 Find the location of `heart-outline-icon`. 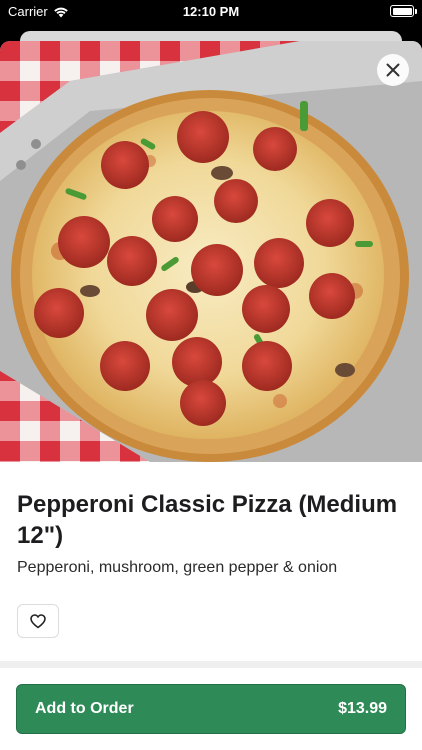

heart-outline-icon is located at coordinates (38, 620).